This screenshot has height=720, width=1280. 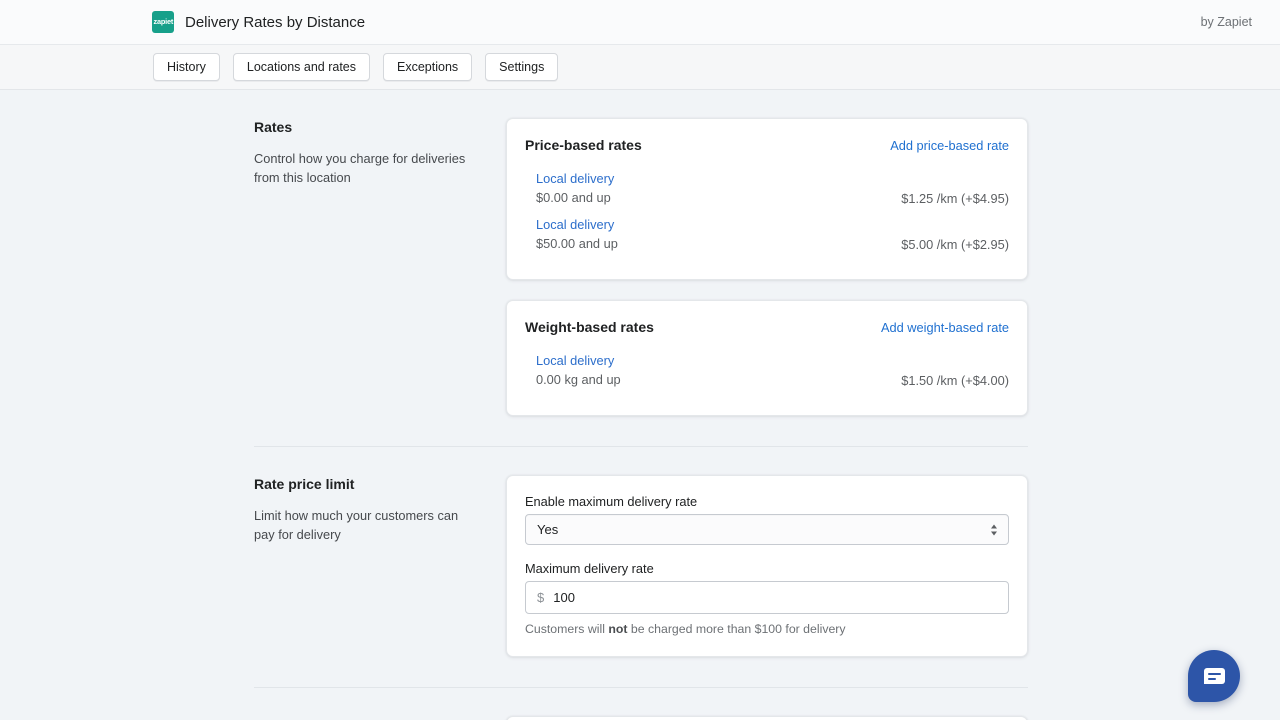 I want to click on chat-launcher-button, so click(x=1214, y=676).